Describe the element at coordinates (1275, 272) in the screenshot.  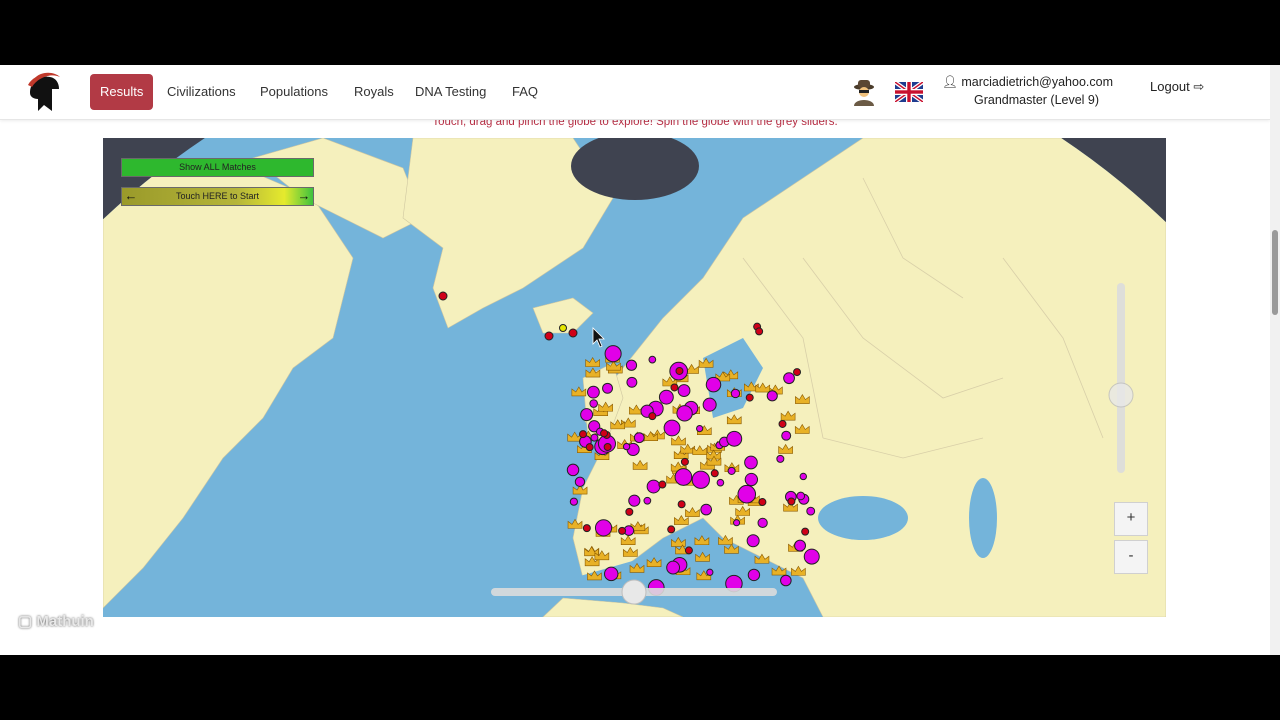
I see `scrollbar-thumb` at that location.